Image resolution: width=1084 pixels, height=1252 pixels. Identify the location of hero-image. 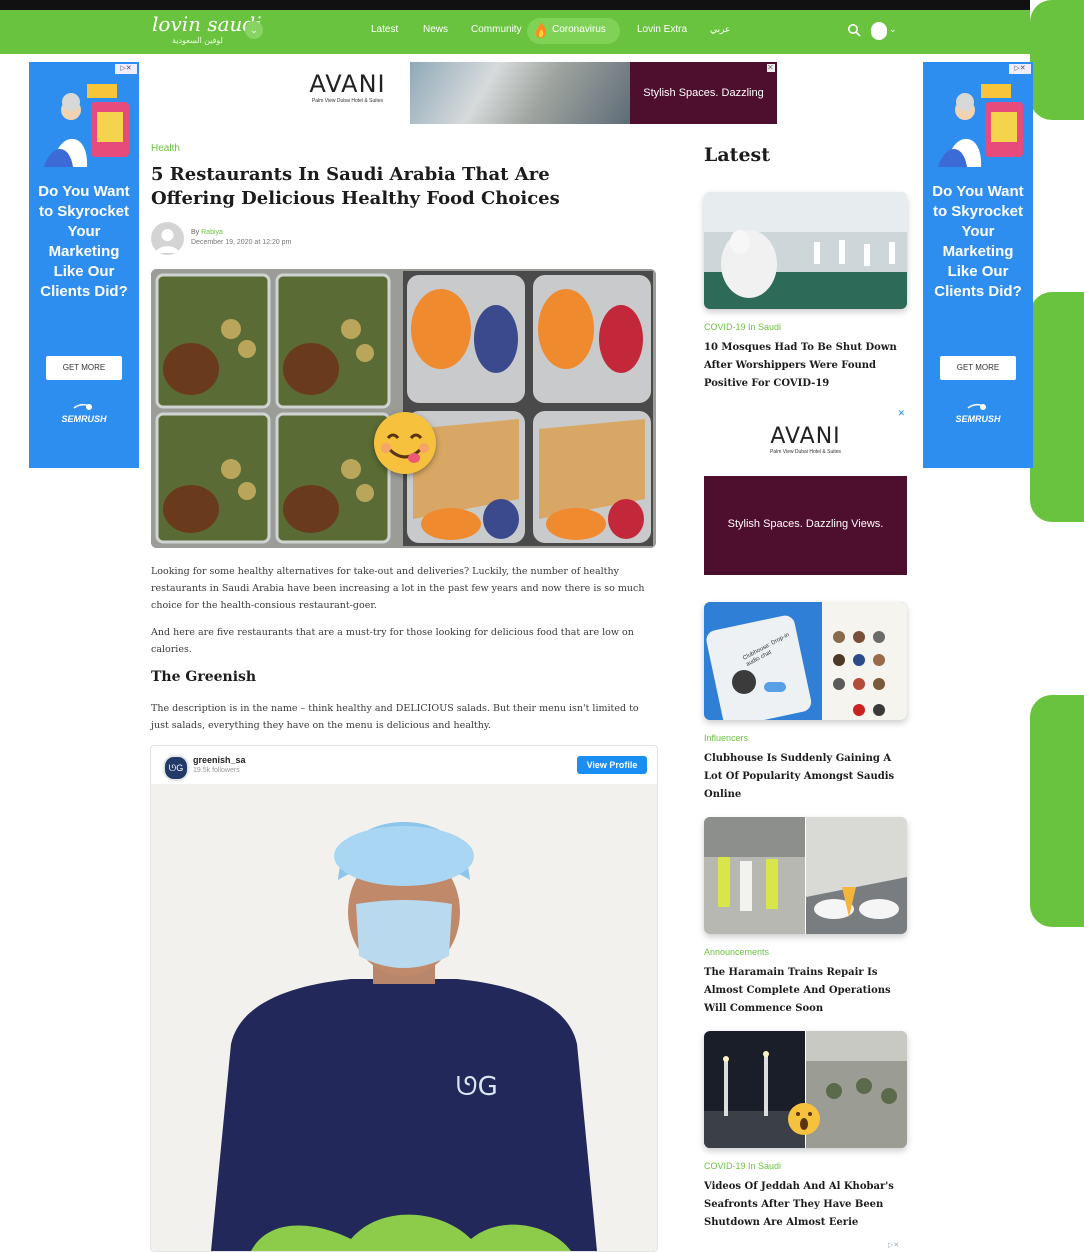
(403, 408).